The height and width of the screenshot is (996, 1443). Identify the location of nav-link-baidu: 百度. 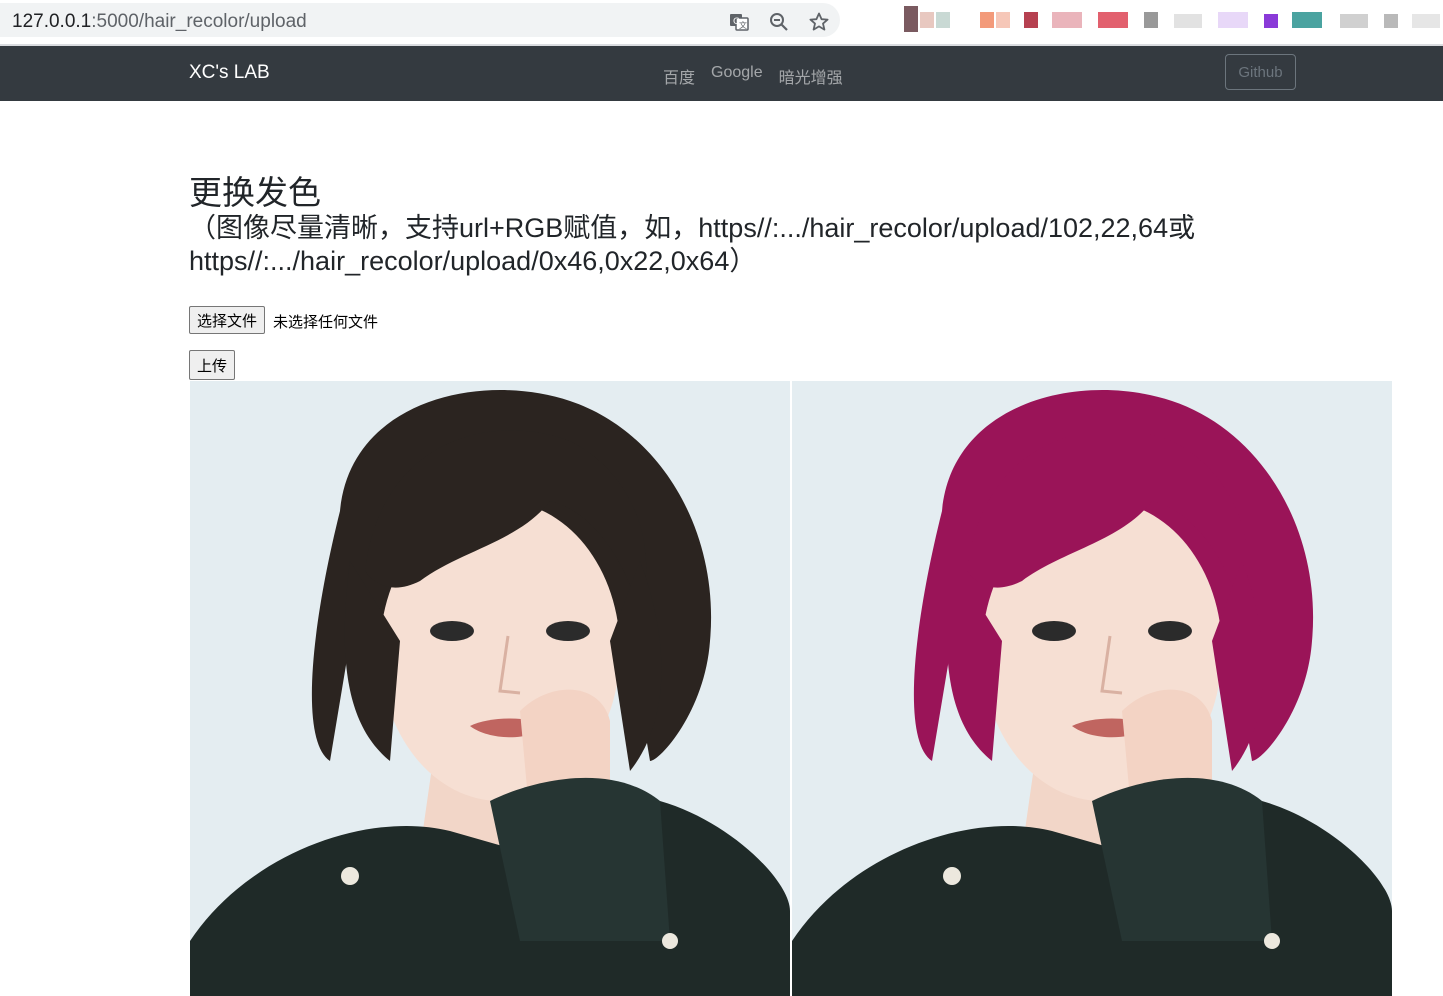
(679, 76).